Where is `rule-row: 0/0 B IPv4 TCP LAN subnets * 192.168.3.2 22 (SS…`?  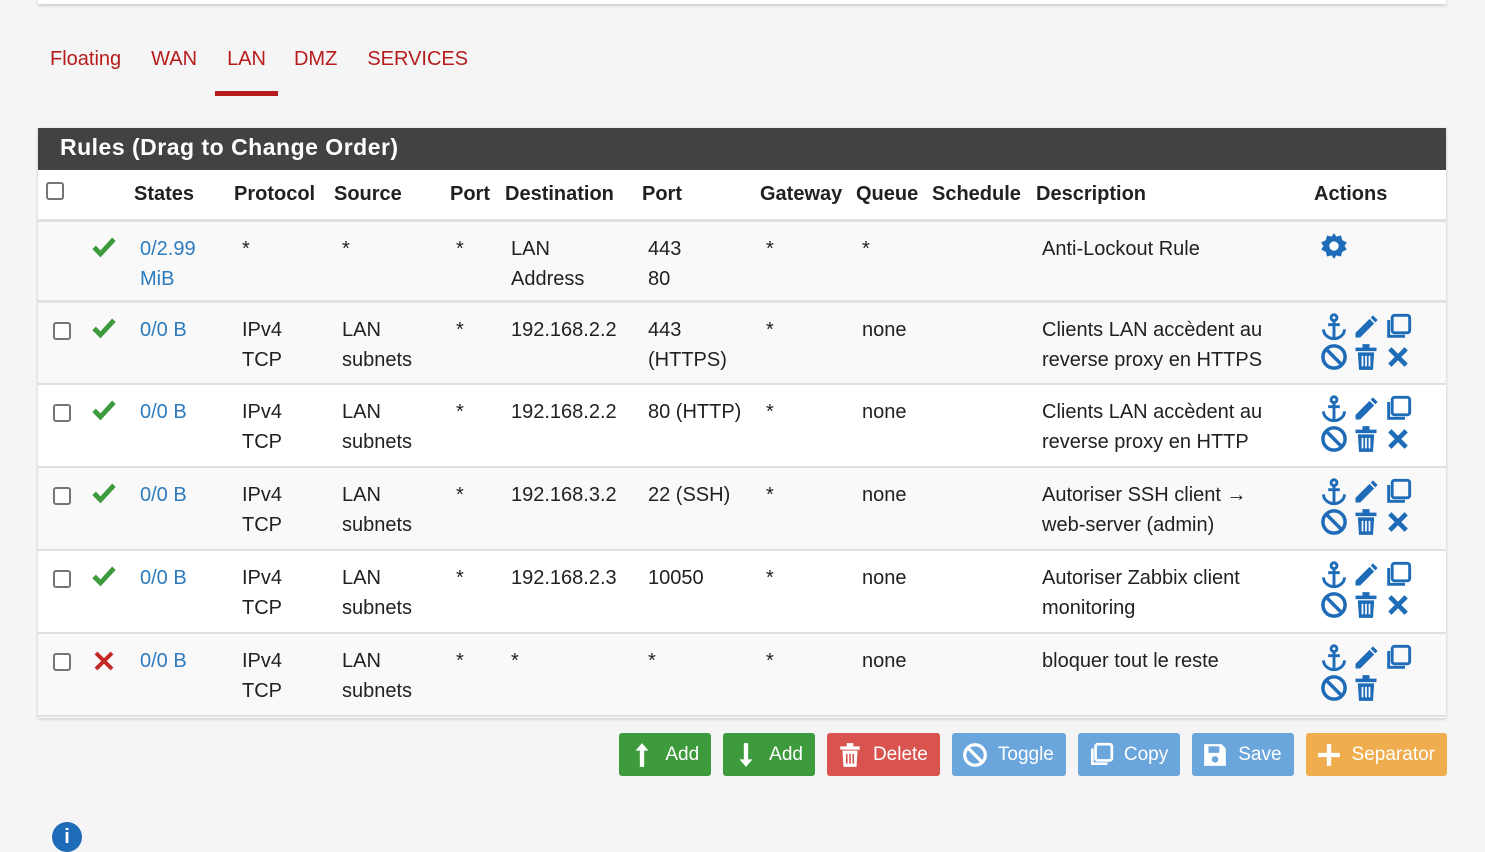 rule-row: 0/0 B IPv4 TCP LAN subnets * 192.168.3.2 22 (SS… is located at coordinates (742, 509).